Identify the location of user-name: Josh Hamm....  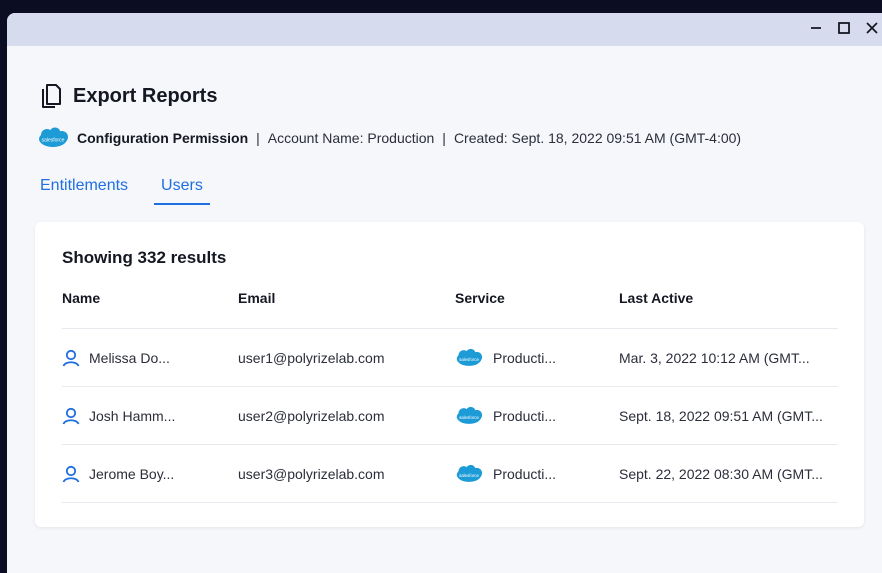
(132, 415).